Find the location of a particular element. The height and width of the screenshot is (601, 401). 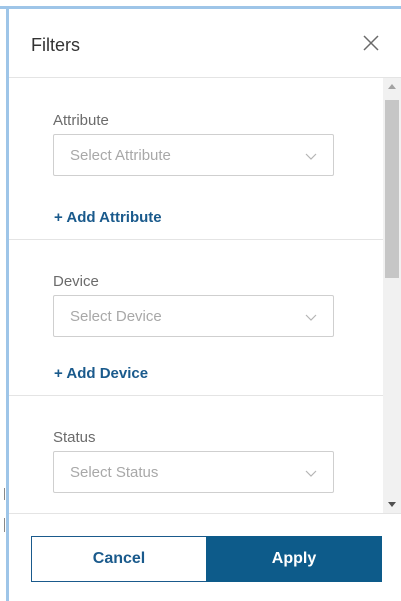

vertical-scrollbar is located at coordinates (392, 295).